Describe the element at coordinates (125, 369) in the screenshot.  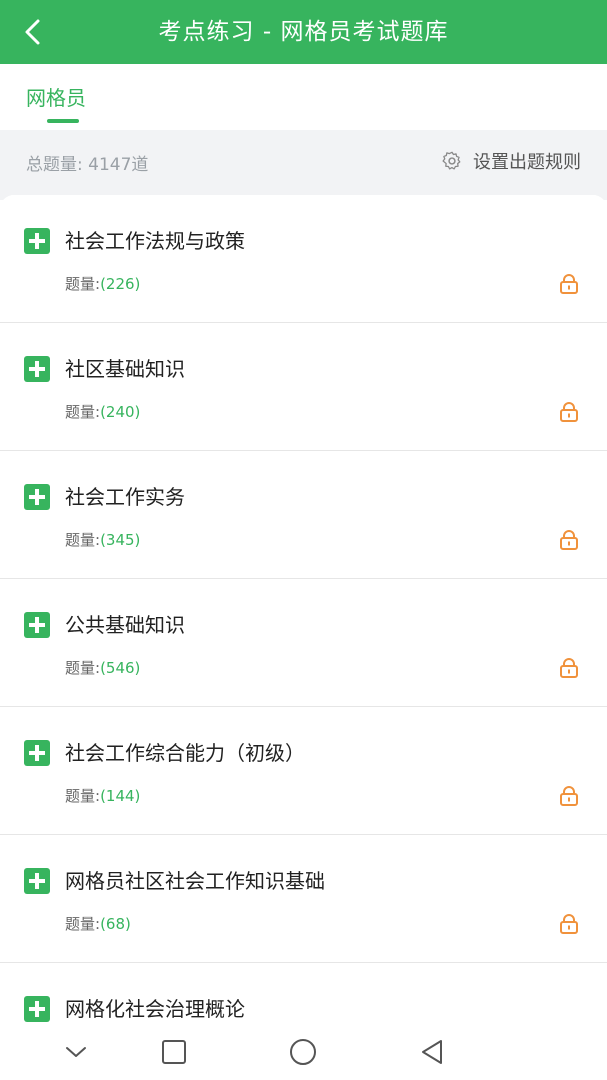
I see `item-title: 社区基础知识` at that location.